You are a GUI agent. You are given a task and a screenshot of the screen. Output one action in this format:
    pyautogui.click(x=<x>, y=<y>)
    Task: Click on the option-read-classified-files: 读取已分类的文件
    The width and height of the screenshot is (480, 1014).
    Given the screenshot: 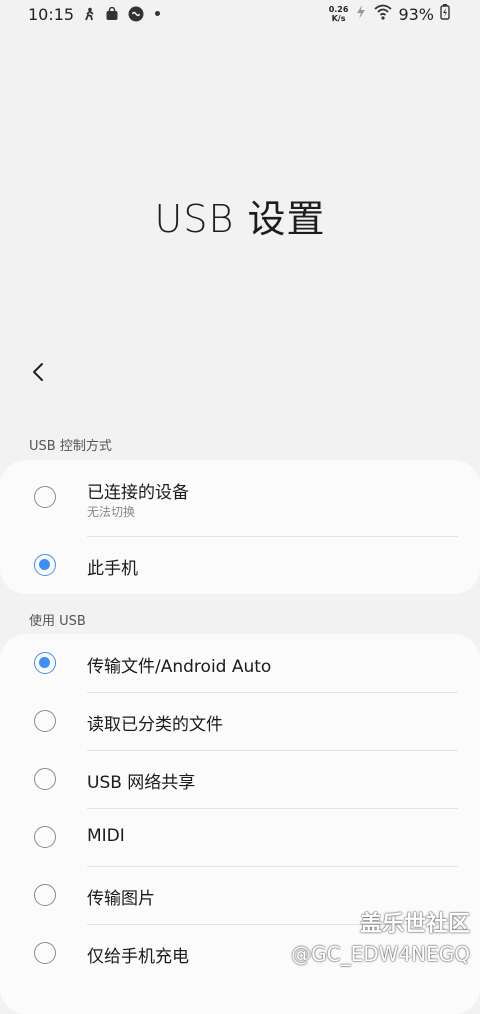 What is the action you would take?
    pyautogui.click(x=240, y=721)
    